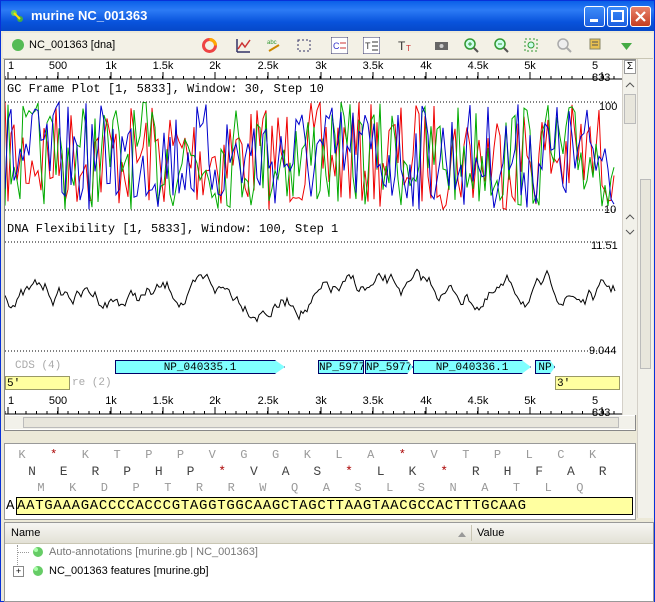 The image size is (655, 602). What do you see at coordinates (10, 506) in the screenshot?
I see `sequence-prefix: A` at bounding box center [10, 506].